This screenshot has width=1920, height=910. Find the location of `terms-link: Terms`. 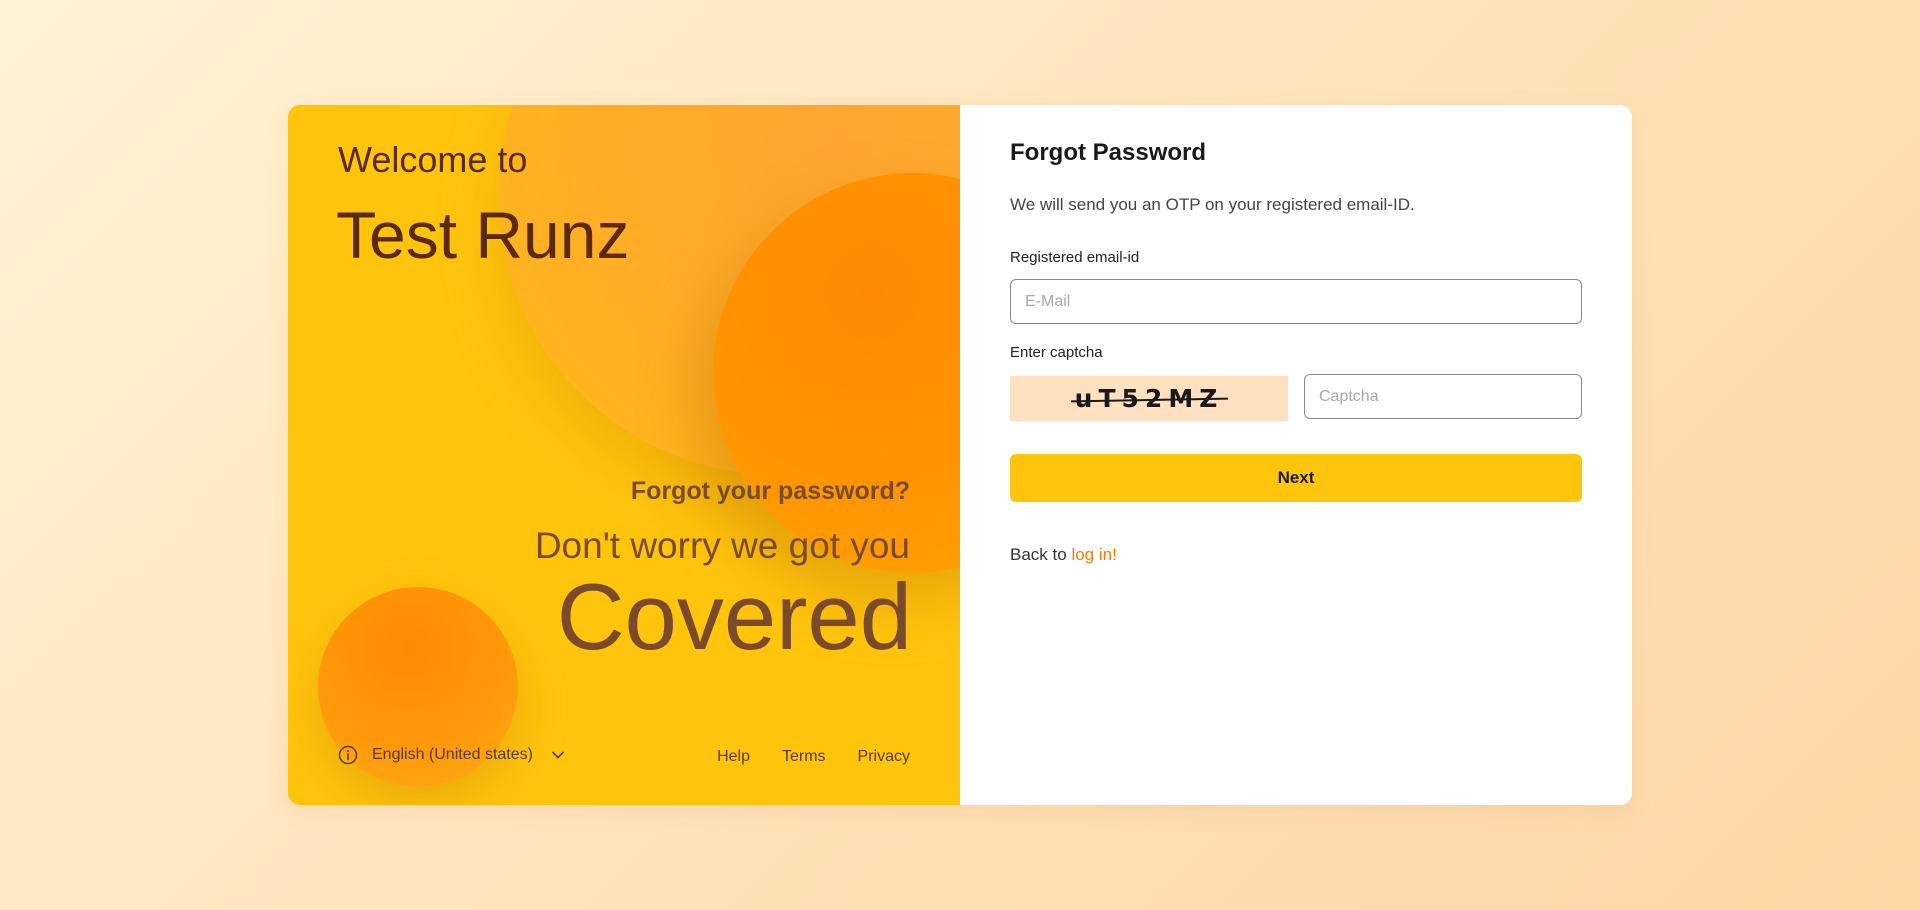

terms-link: Terms is located at coordinates (804, 757).